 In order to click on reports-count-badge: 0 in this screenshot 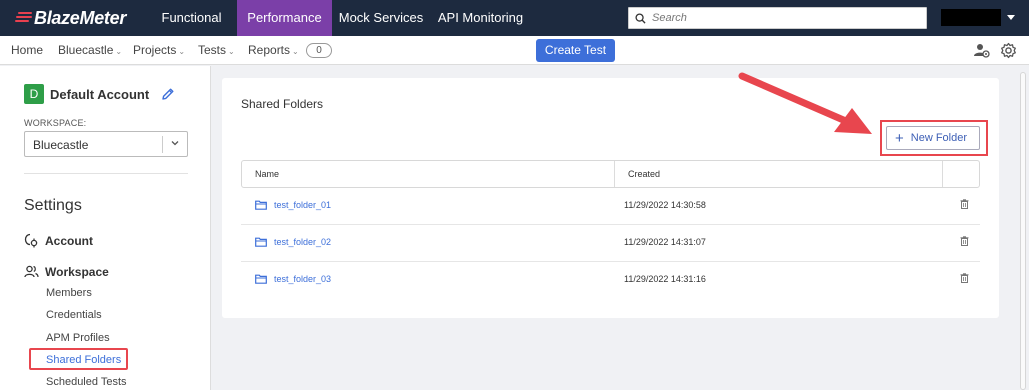, I will do `click(319, 50)`.